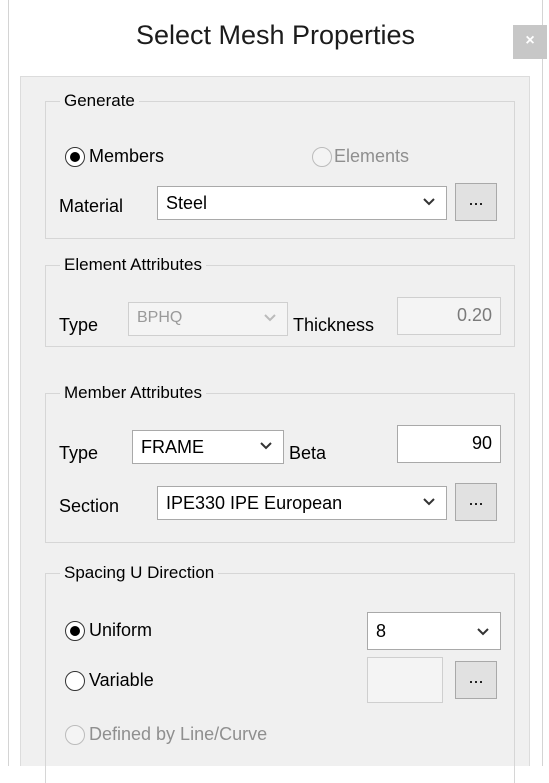 The width and height of the screenshot is (549, 783). What do you see at coordinates (208, 319) in the screenshot?
I see `element-type-select: BPHQ` at bounding box center [208, 319].